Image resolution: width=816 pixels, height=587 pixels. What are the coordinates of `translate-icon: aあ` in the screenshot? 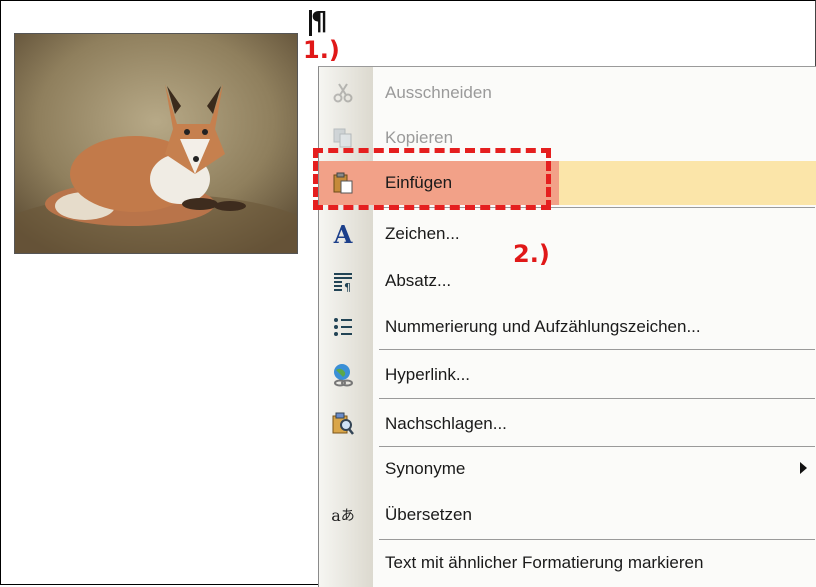 It's located at (343, 515).